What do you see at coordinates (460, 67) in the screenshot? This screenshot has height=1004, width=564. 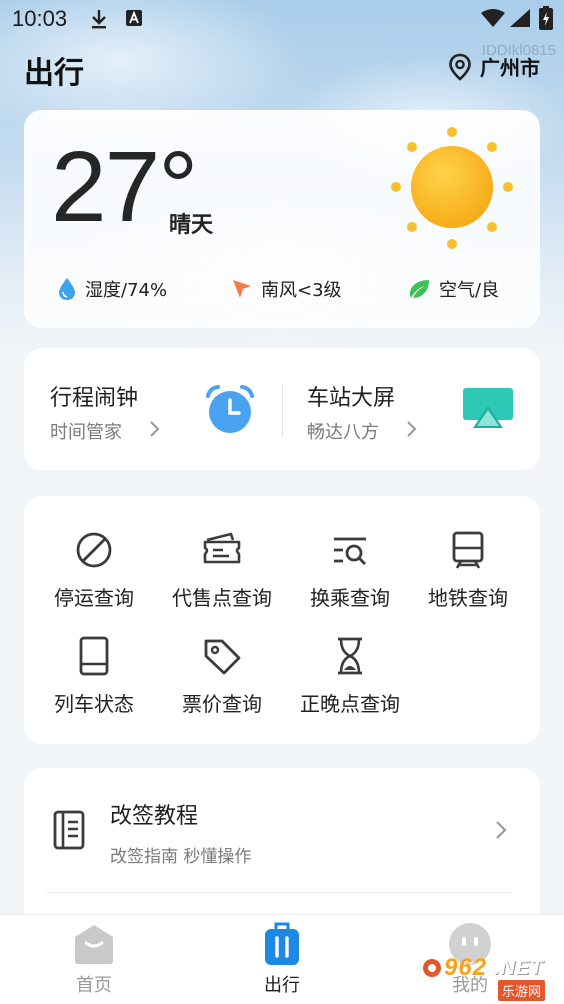 I see `location-pin-icon` at bounding box center [460, 67].